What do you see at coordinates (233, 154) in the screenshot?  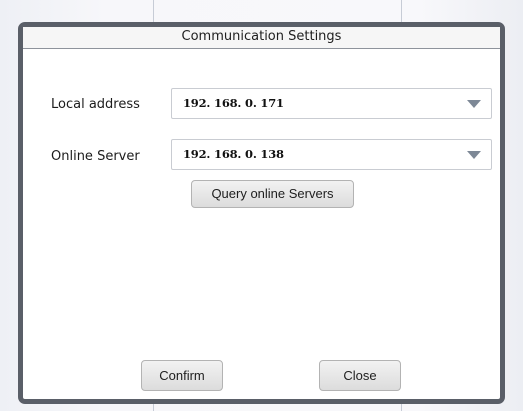 I see `online-server-value: 192. 168. 0. 138` at bounding box center [233, 154].